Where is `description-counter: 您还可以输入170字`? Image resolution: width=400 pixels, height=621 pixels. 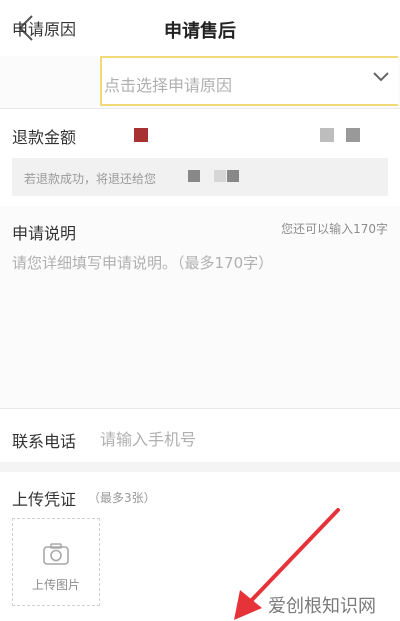
description-counter: 您还可以输入170字 is located at coordinates (334, 229).